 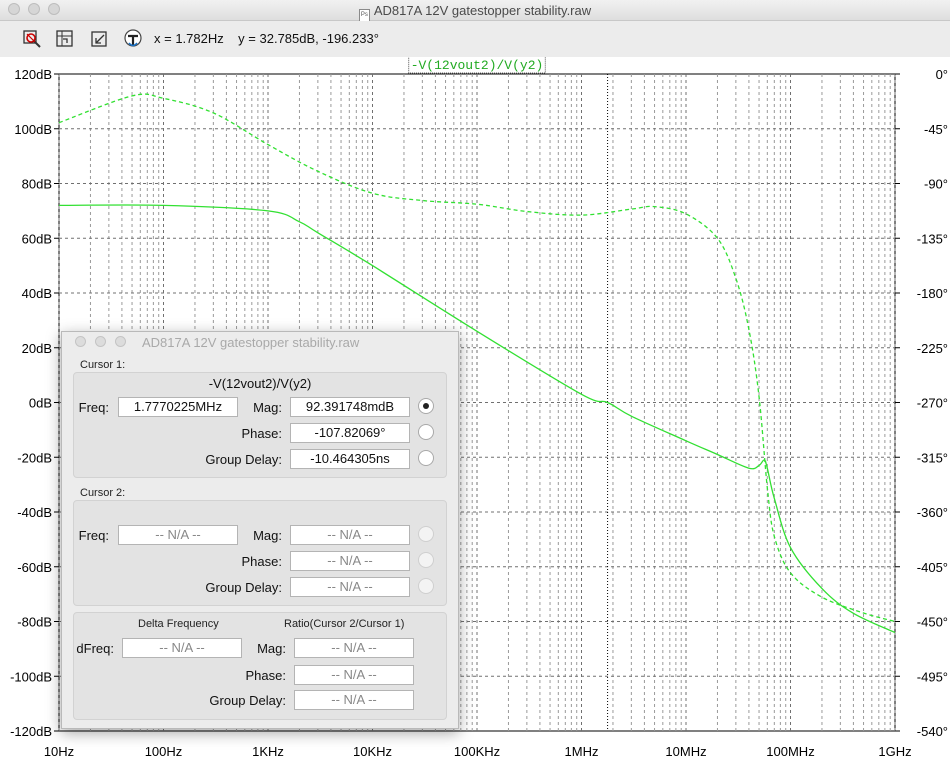 I want to click on ratio-header: Ratio(Cursor 2/Cursor 1), so click(x=344, y=624).